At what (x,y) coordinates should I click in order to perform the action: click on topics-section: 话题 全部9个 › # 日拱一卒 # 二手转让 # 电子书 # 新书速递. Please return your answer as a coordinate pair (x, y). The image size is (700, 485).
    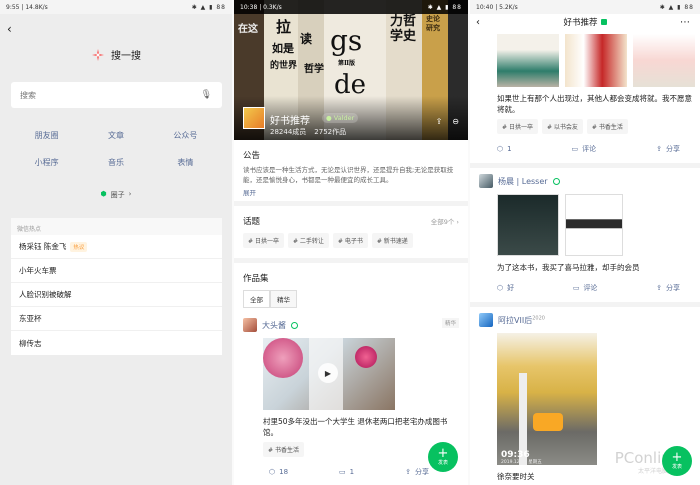
    Looking at the image, I should click on (351, 234).